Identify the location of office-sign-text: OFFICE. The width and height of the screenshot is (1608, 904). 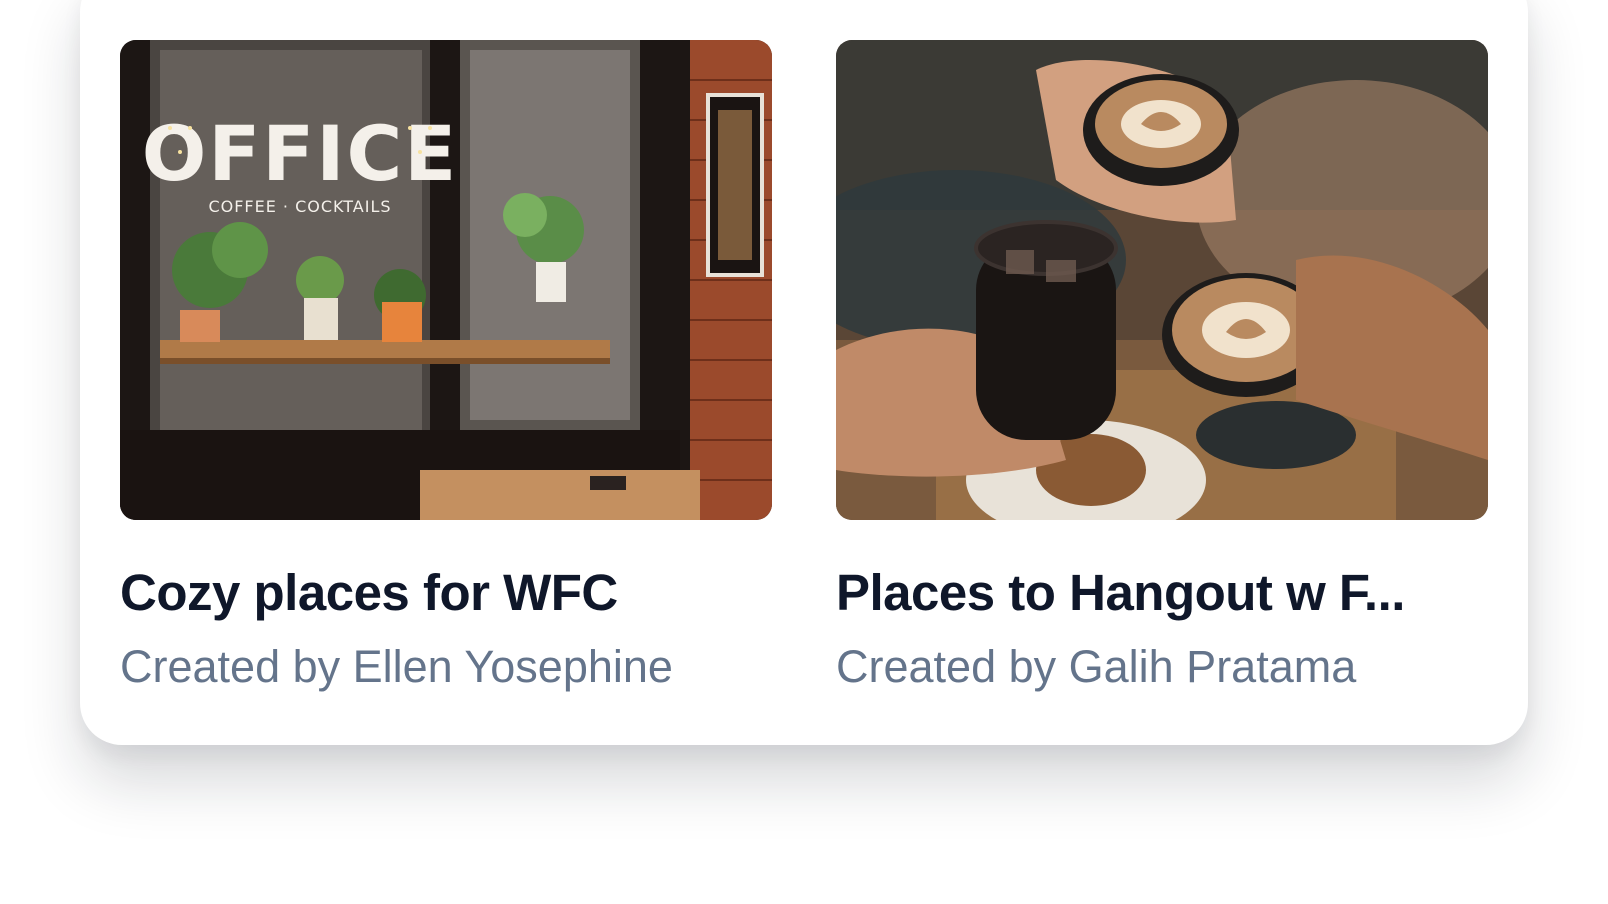
(300, 153).